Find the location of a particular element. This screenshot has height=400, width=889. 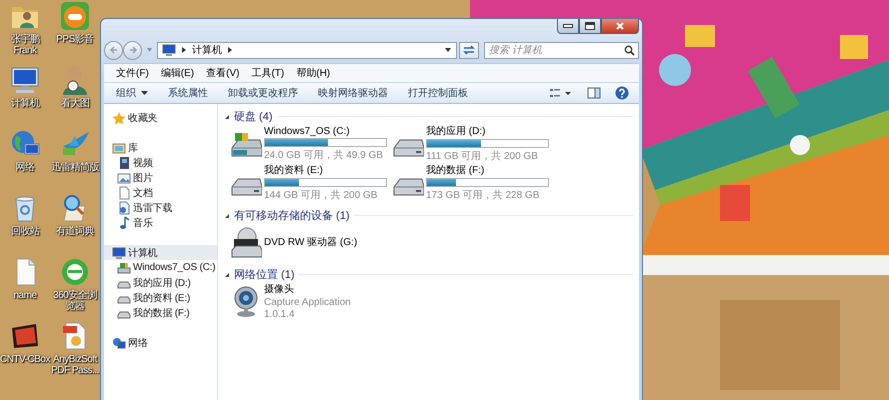

item-name: DVD RW 驱动器 (G:) is located at coordinates (311, 242).